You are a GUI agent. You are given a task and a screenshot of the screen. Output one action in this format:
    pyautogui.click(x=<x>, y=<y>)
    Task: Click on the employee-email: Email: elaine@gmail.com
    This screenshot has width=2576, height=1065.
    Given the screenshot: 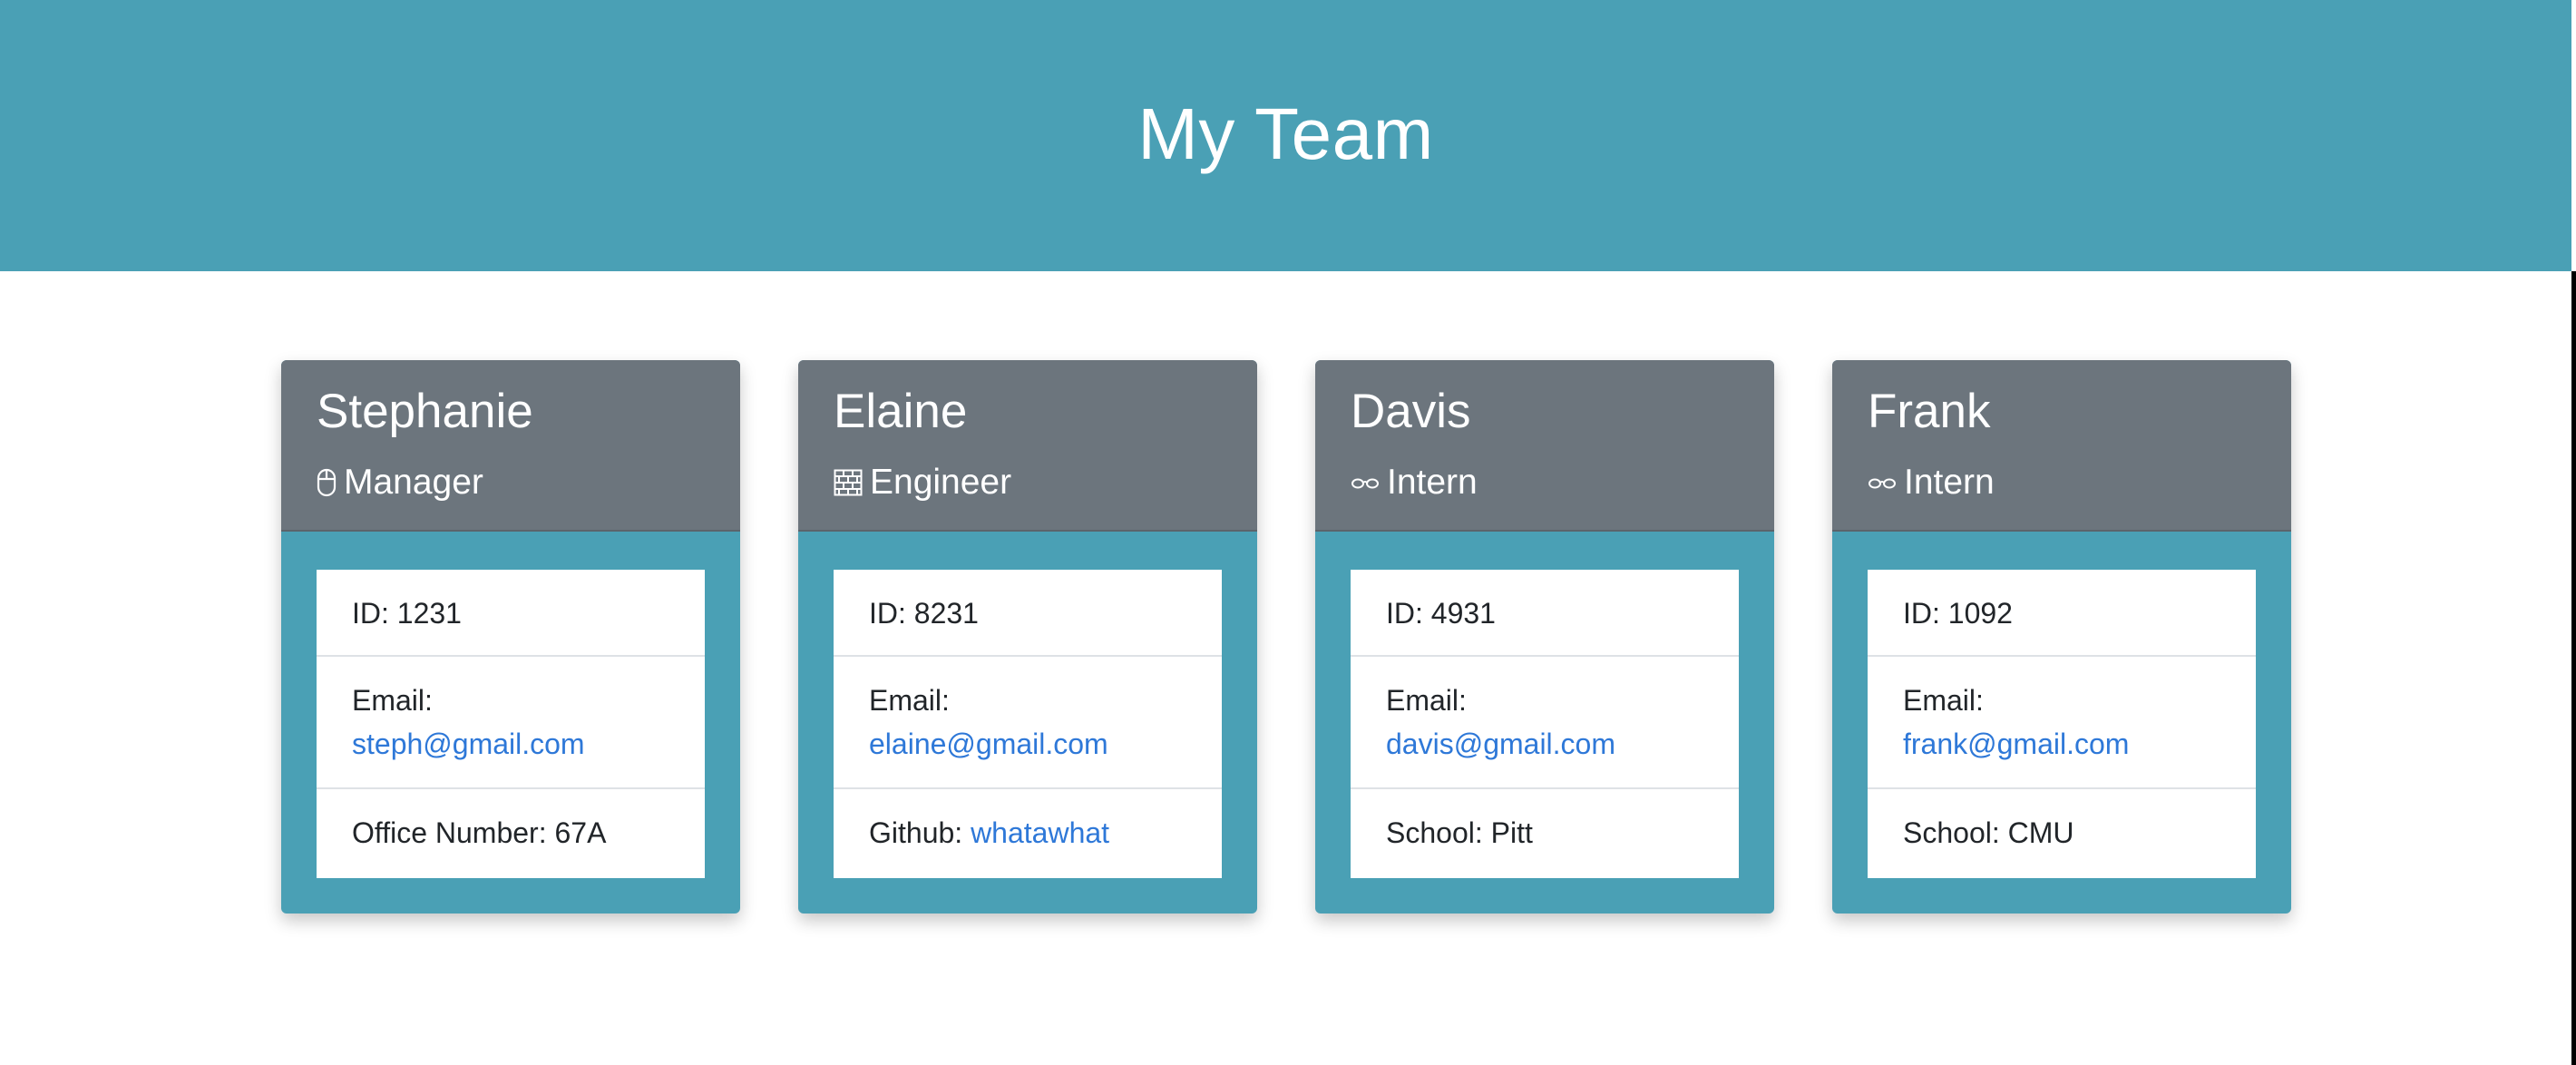 What is the action you would take?
    pyautogui.click(x=1028, y=723)
    